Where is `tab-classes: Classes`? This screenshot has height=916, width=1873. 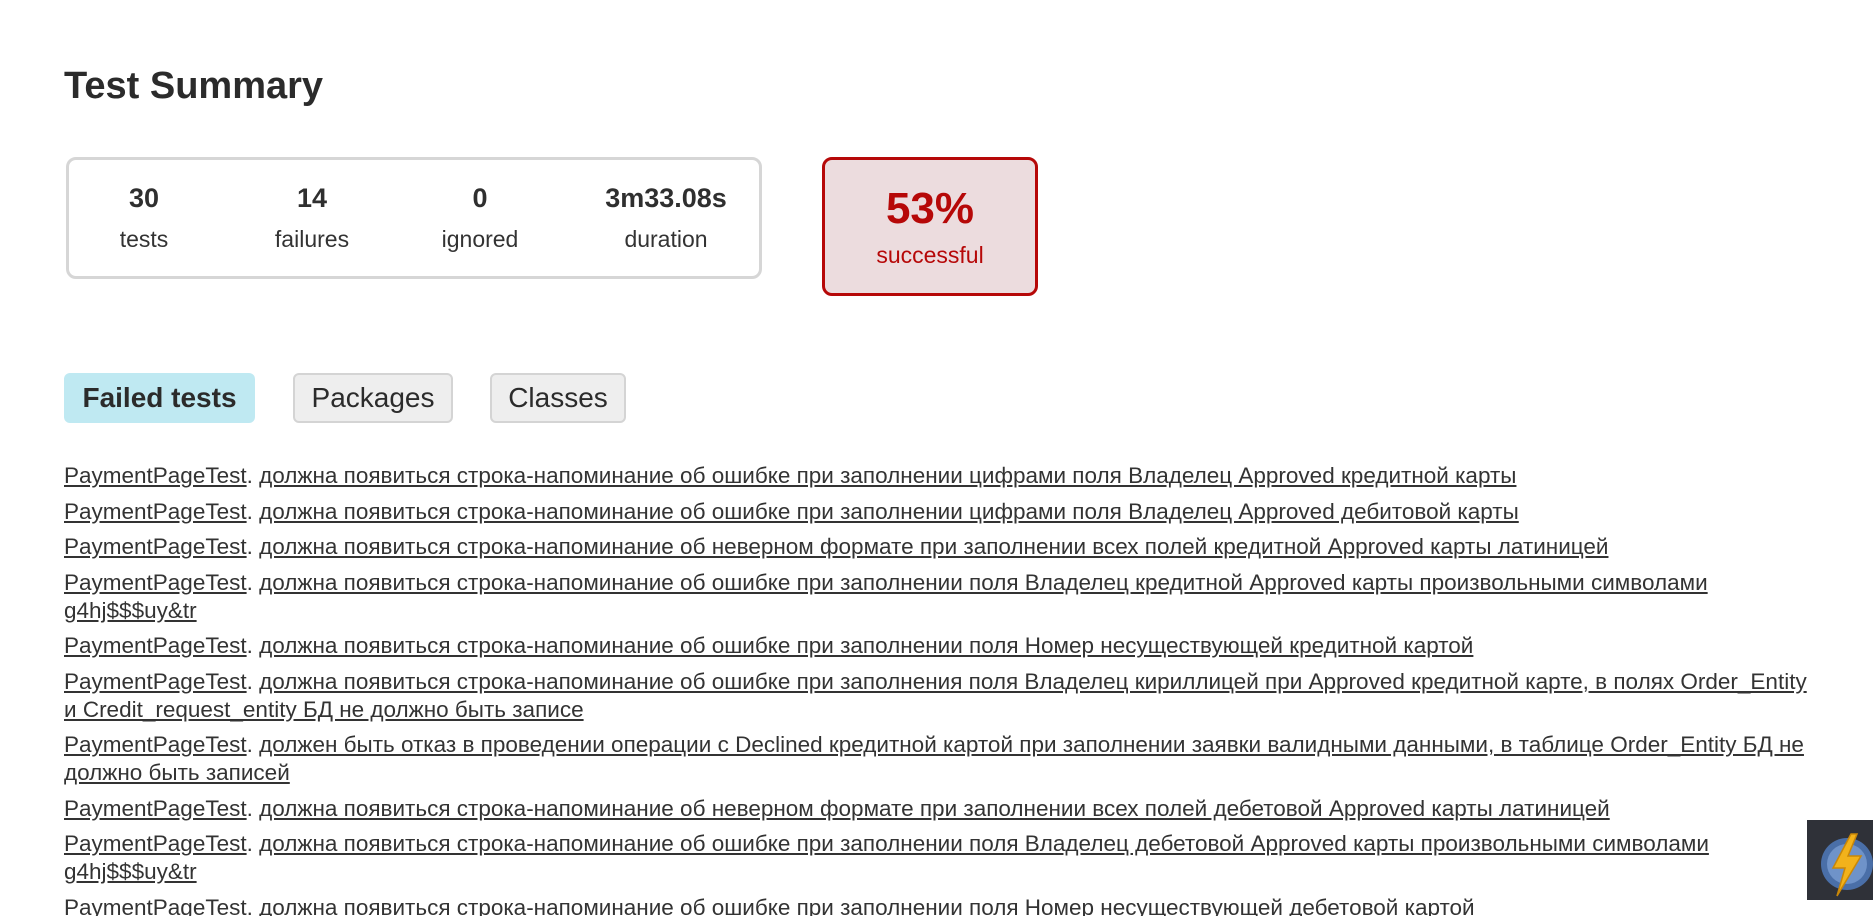
tab-classes: Classes is located at coordinates (558, 398).